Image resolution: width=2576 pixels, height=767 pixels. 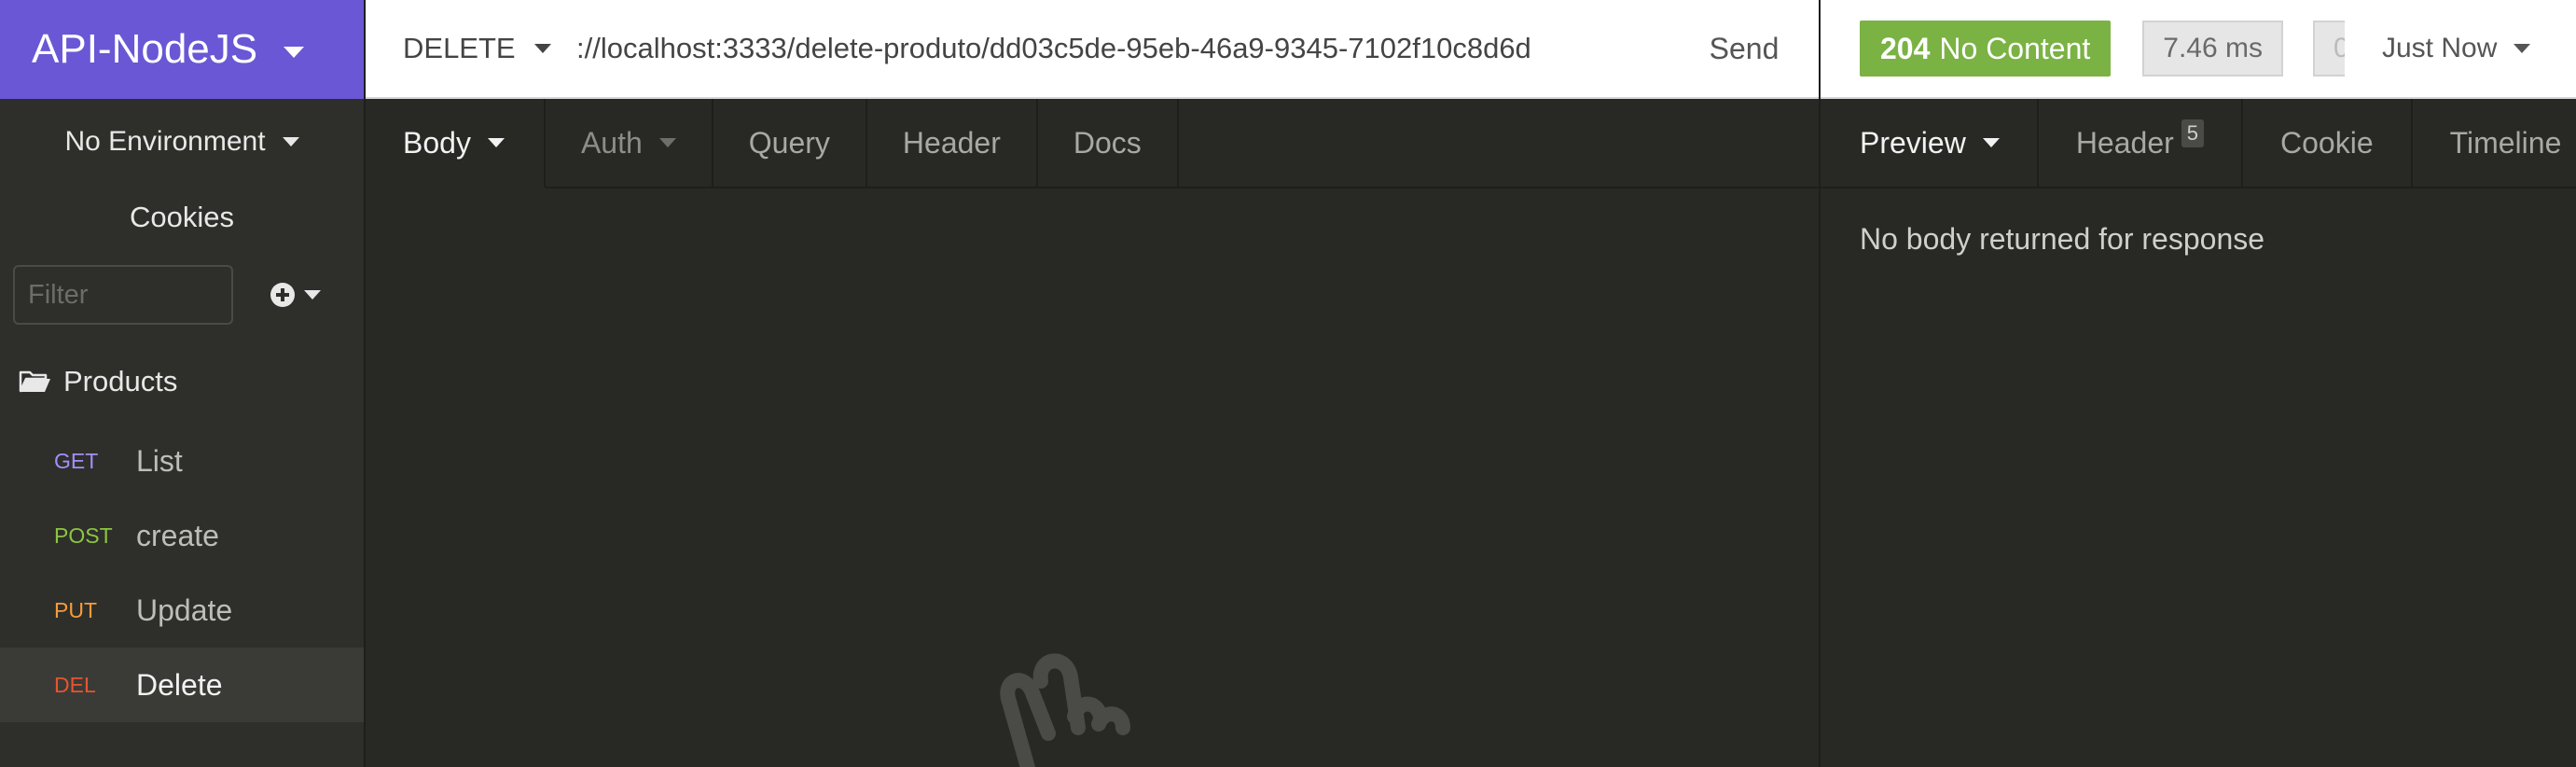 I want to click on environment-label: No Environment, so click(x=165, y=141).